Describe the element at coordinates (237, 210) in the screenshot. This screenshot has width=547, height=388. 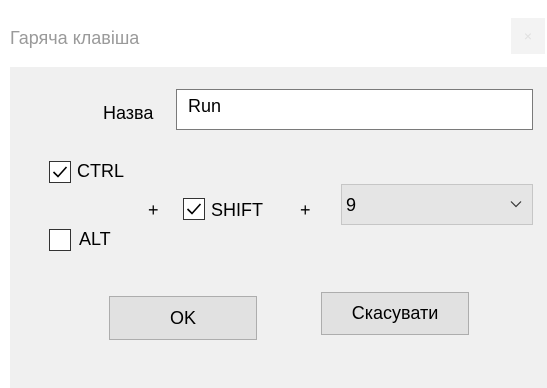
I see `shift-label: SHIFT` at that location.